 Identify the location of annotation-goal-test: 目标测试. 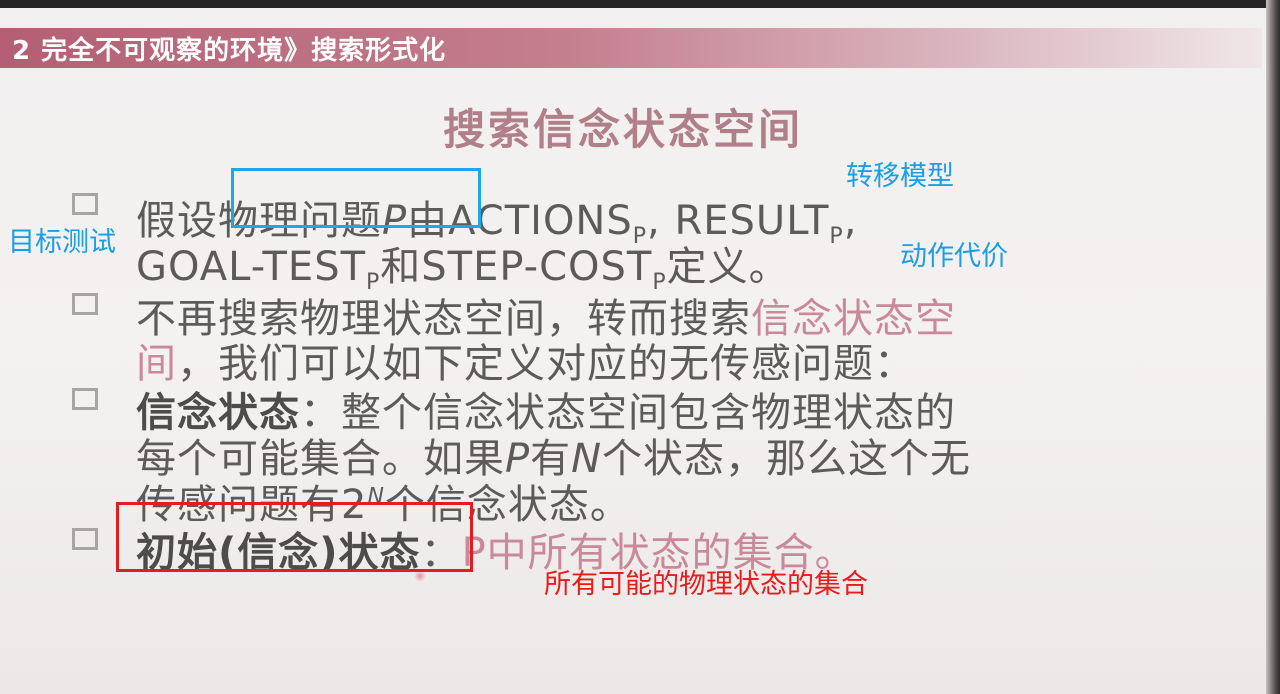
(62, 242).